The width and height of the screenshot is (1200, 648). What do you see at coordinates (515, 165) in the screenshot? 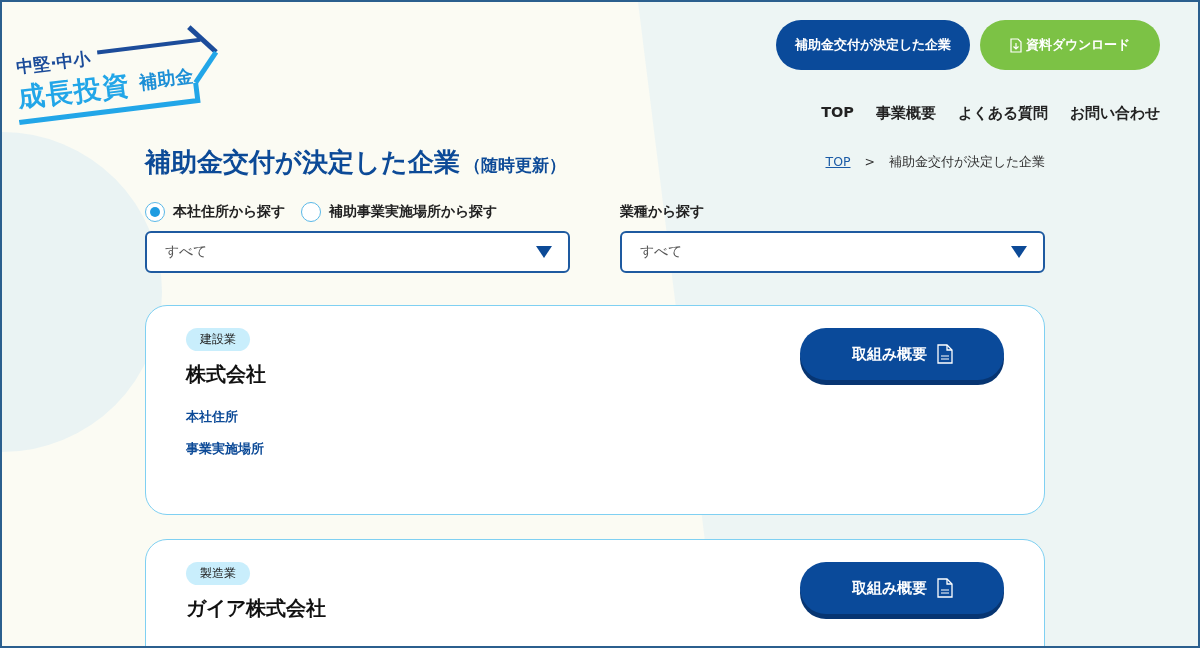
I see `title-note: （随時更新）` at bounding box center [515, 165].